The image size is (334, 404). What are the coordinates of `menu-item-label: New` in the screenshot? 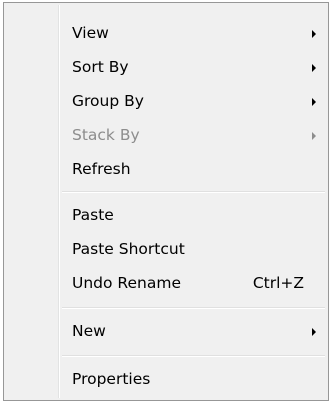 It's located at (89, 331).